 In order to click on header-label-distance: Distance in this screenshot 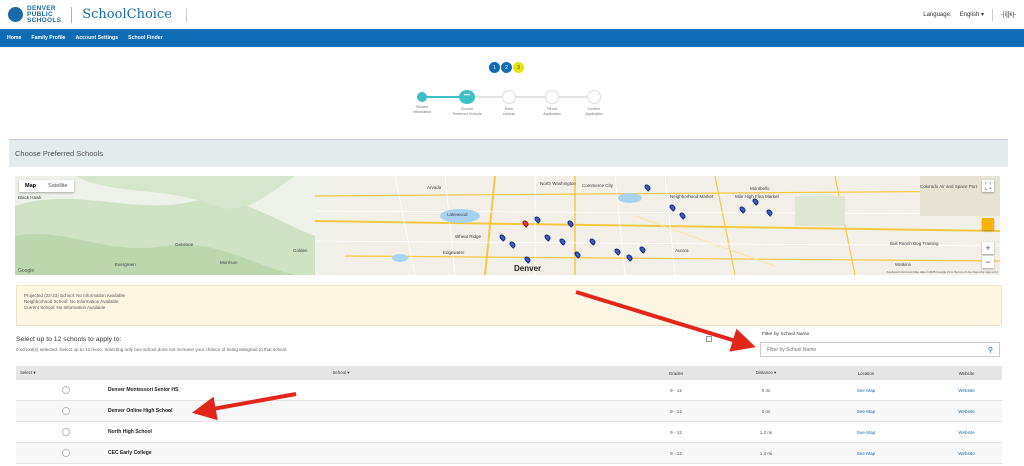, I will do `click(764, 372)`.